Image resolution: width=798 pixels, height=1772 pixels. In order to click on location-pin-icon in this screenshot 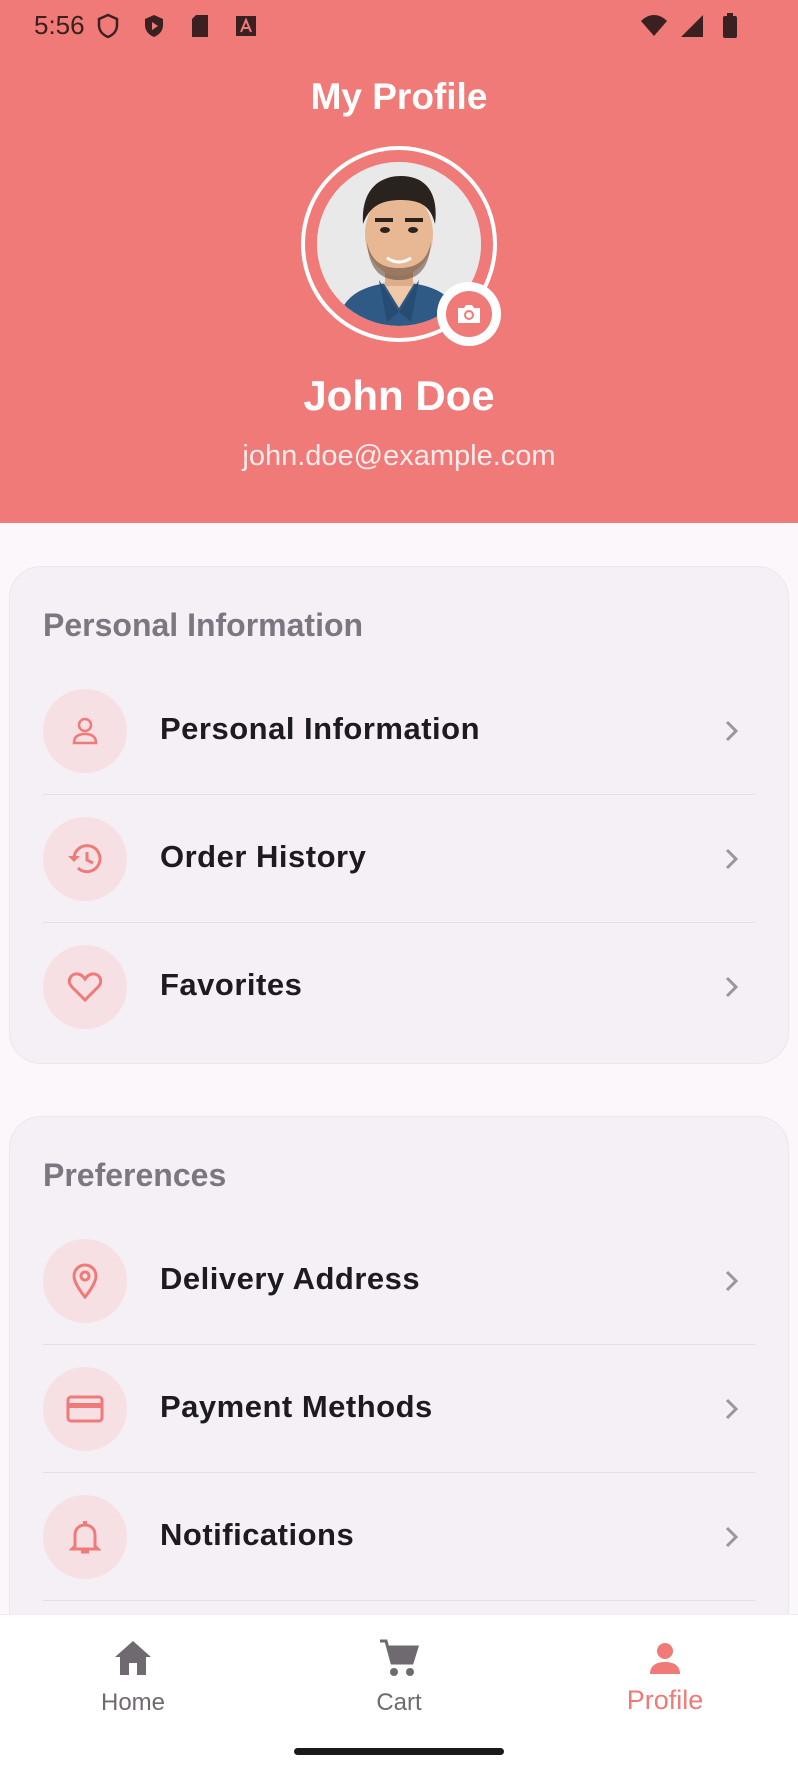, I will do `click(85, 1281)`.